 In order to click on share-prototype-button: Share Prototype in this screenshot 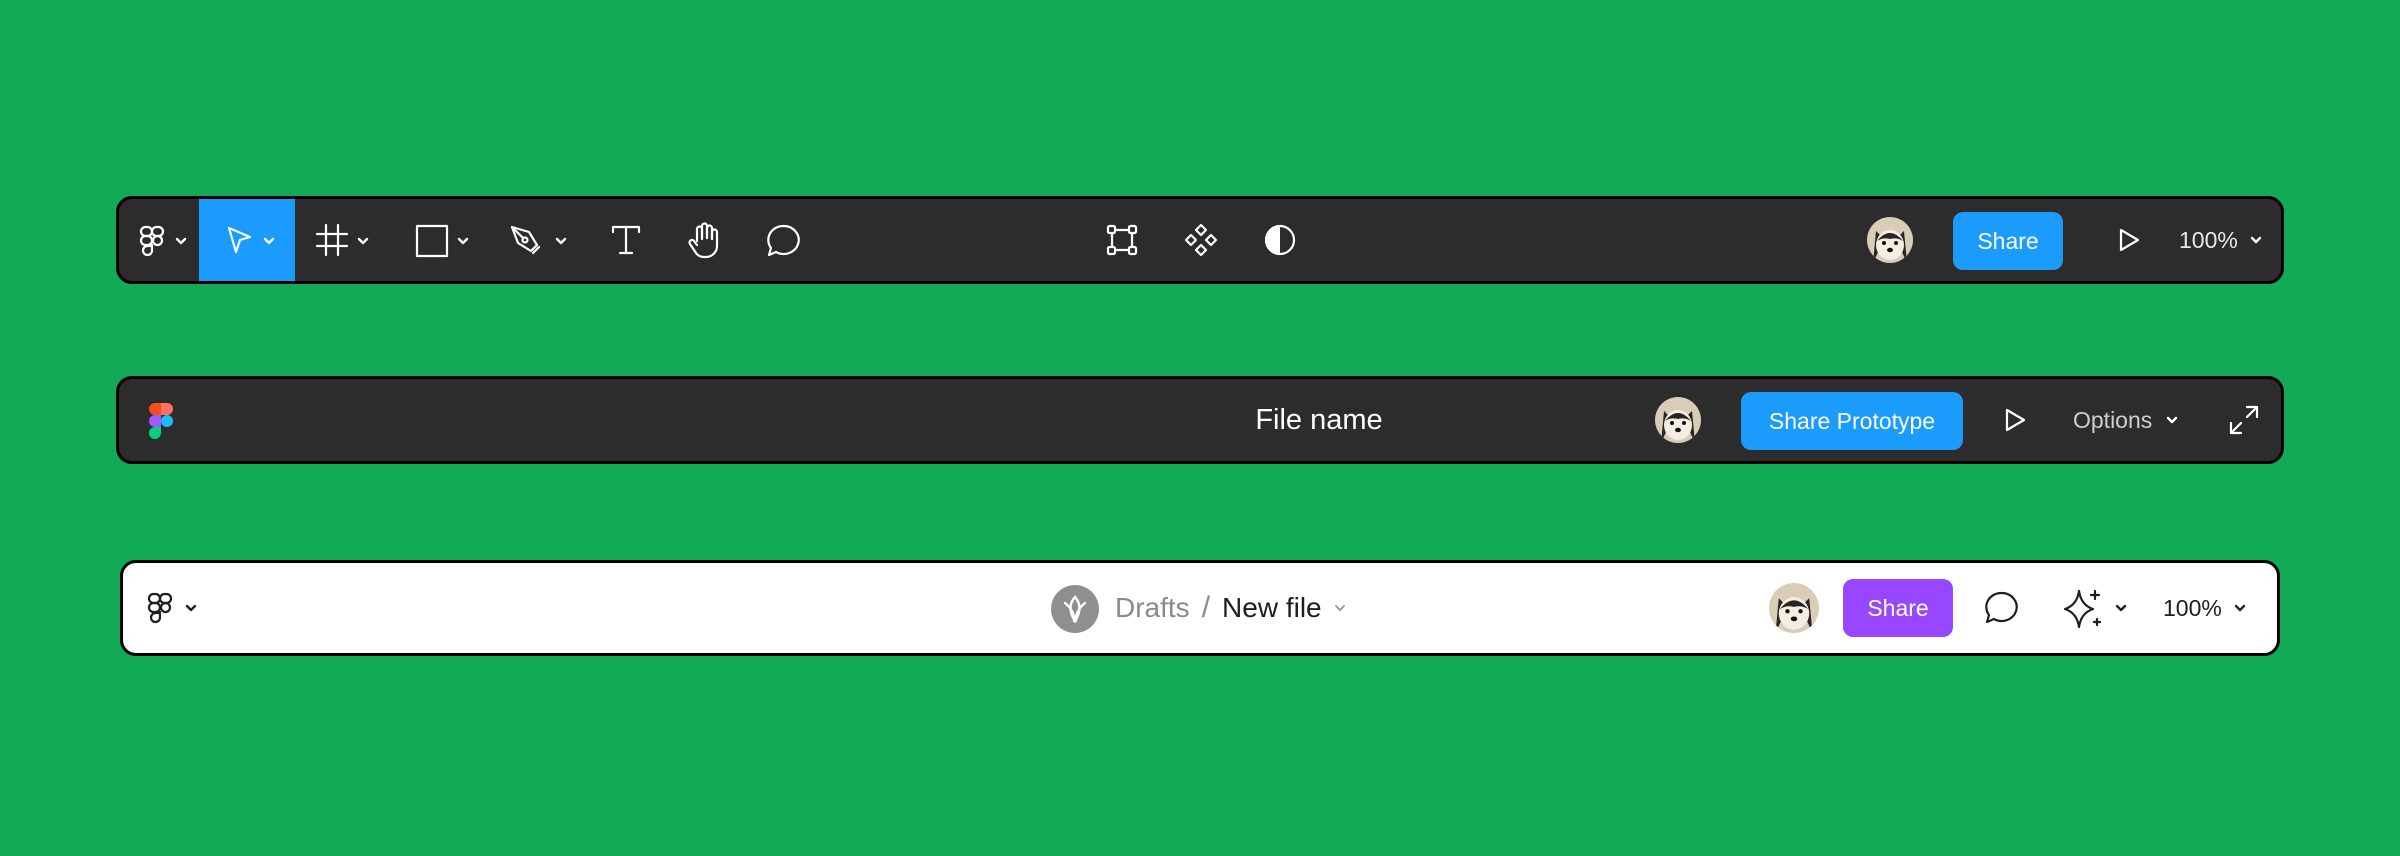, I will do `click(1852, 421)`.